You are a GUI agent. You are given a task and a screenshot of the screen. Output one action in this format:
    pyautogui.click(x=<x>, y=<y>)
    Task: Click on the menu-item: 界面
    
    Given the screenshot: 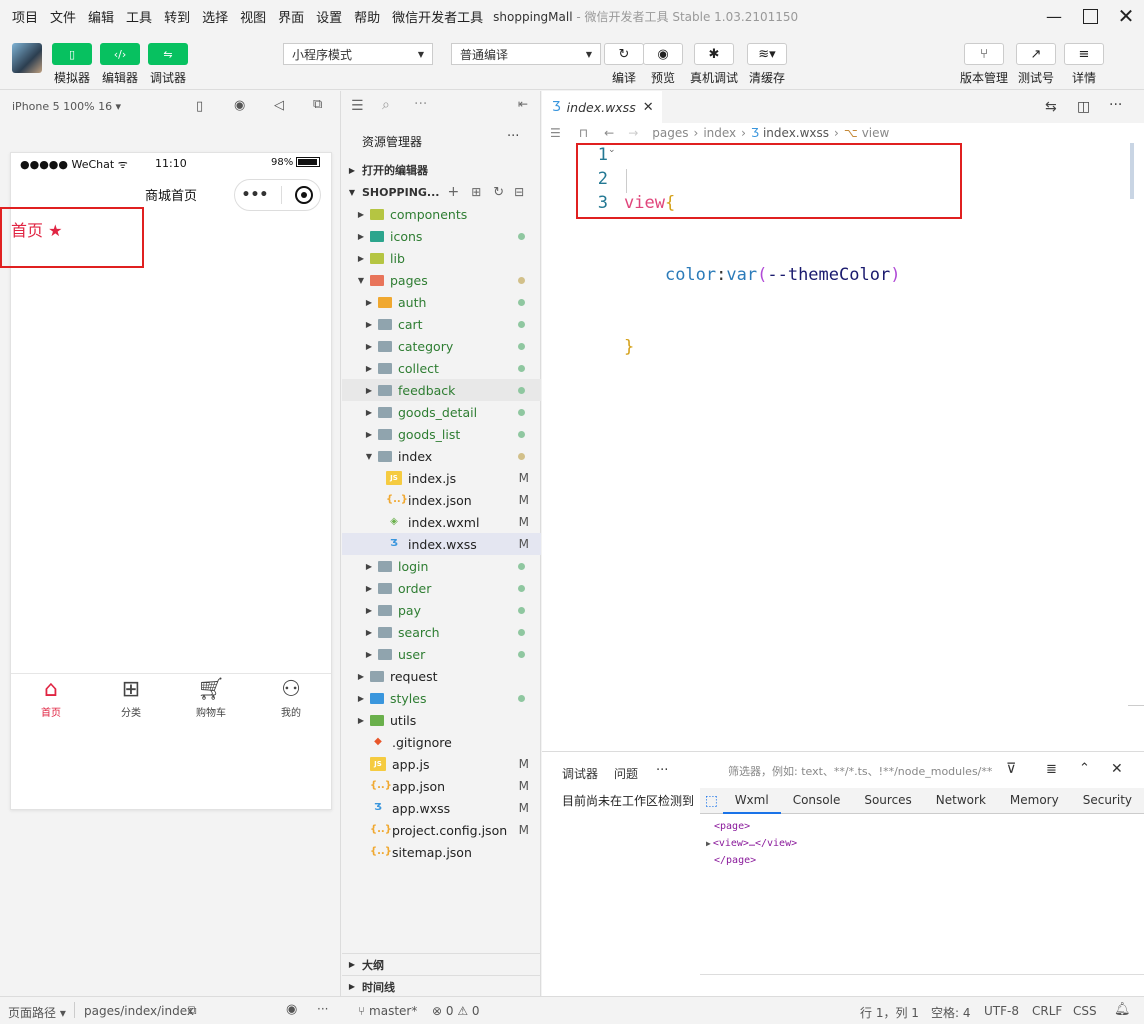 What is the action you would take?
    pyautogui.click(x=291, y=16)
    